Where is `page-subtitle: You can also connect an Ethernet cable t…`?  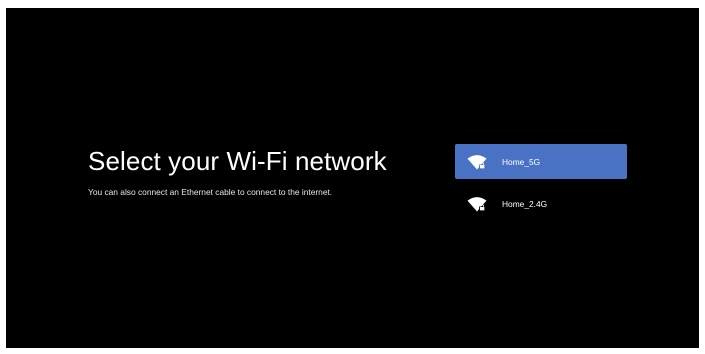
page-subtitle: You can also connect an Ethernet cable t… is located at coordinates (210, 192).